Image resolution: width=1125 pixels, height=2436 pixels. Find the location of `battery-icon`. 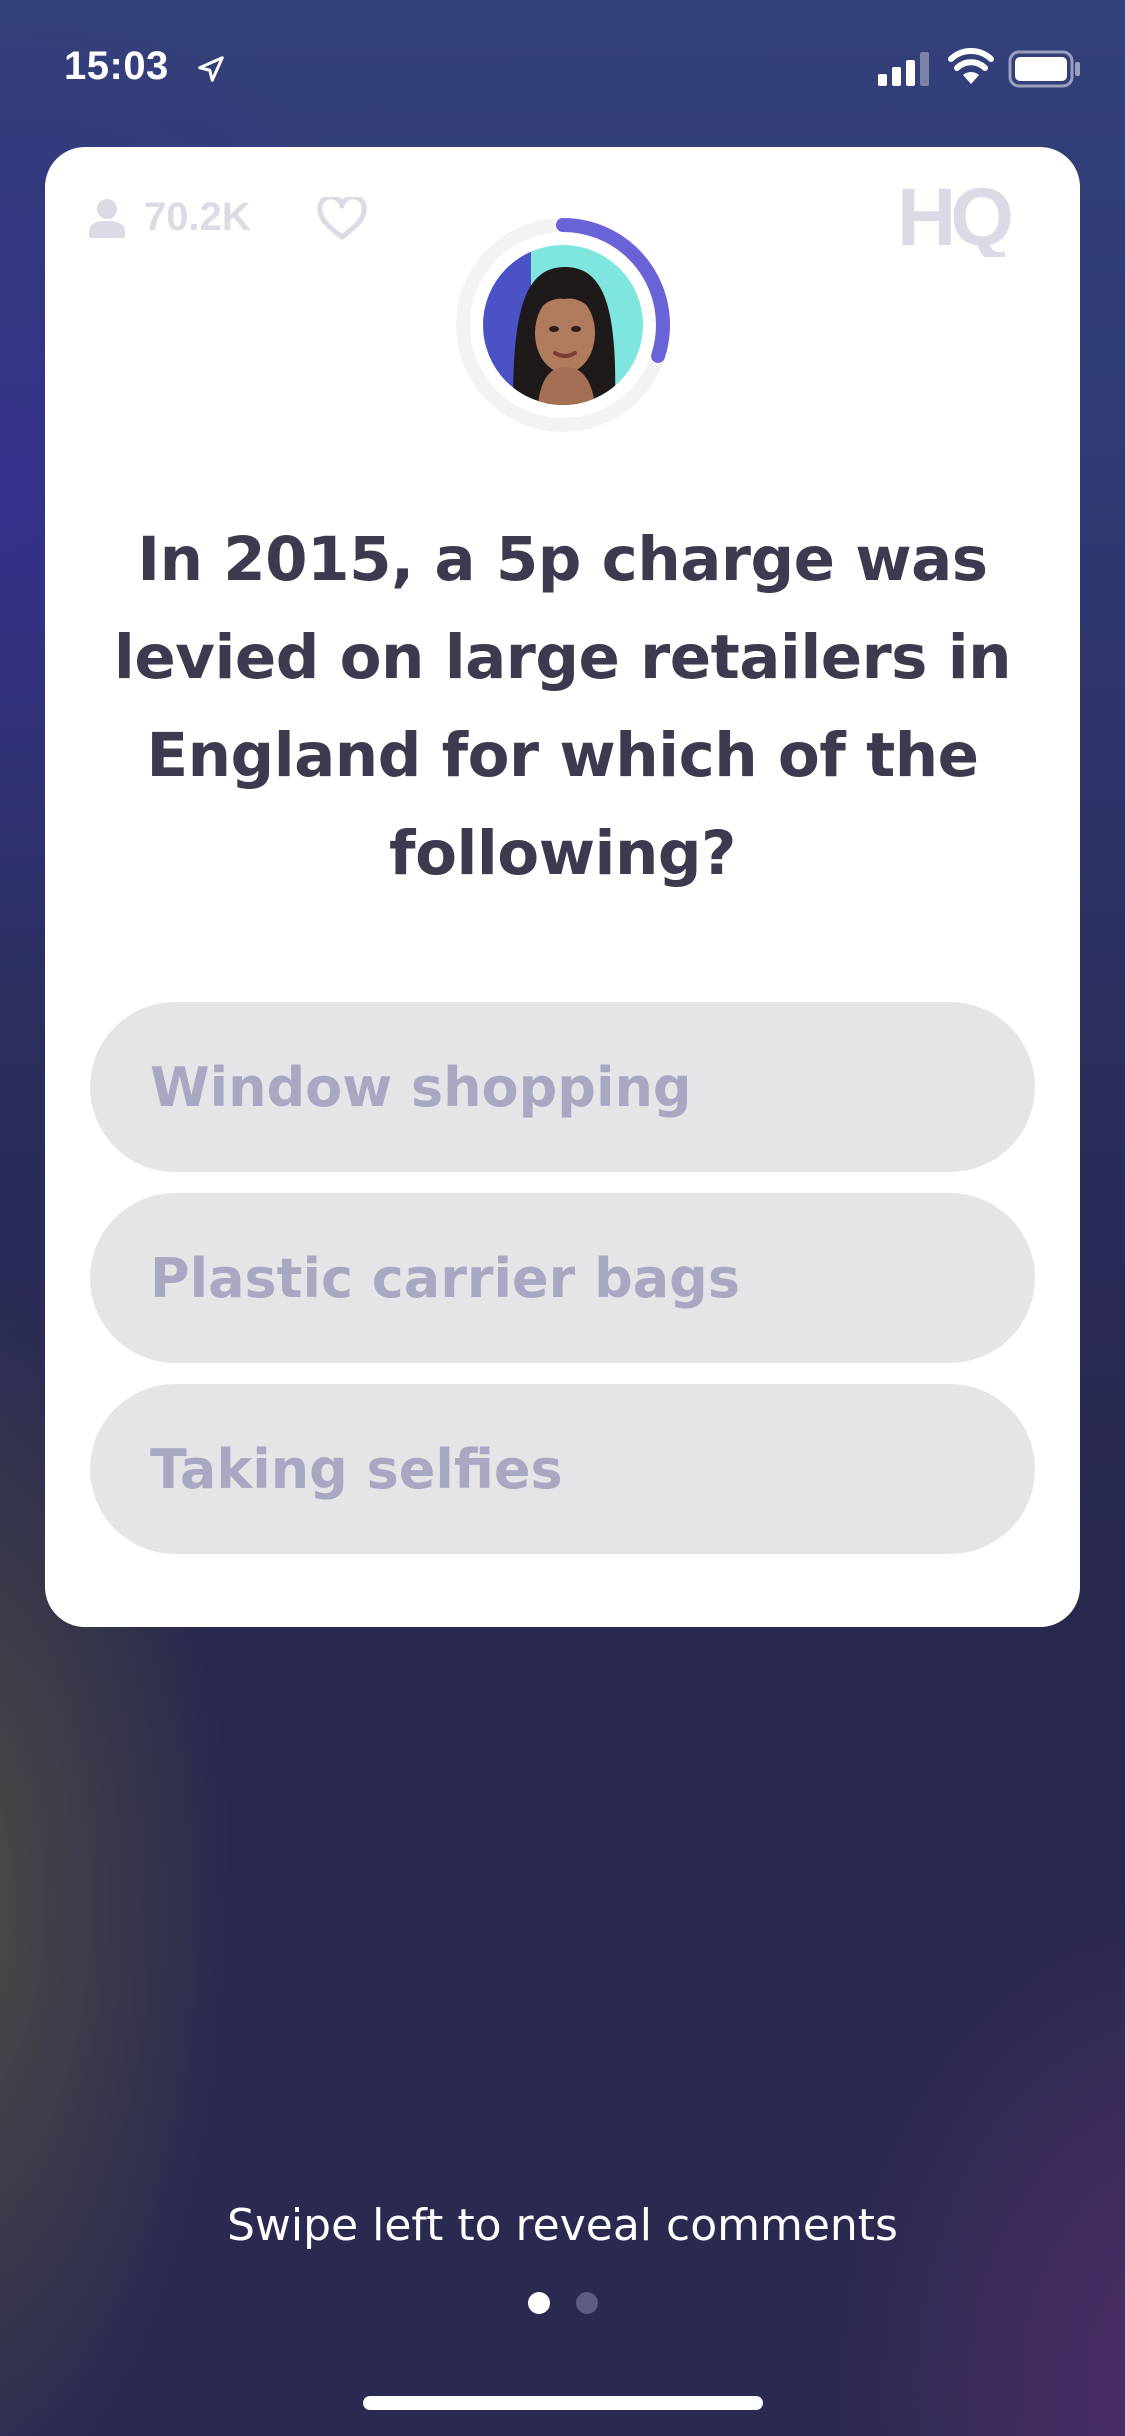

battery-icon is located at coordinates (1044, 69).